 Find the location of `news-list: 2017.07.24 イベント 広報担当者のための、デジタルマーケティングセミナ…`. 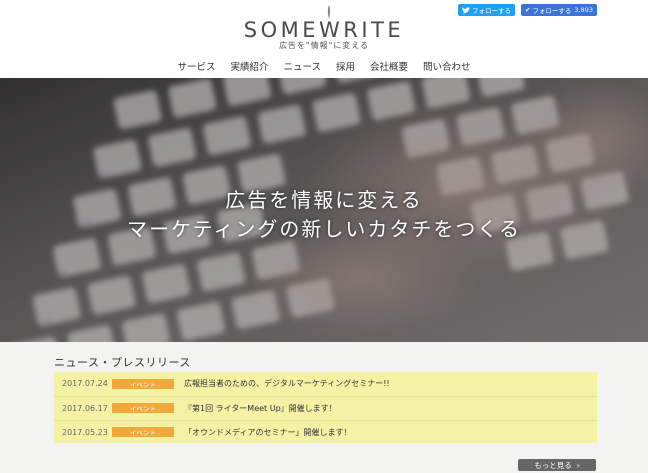

news-list: 2017.07.24 イベント 広報担当者のための、デジタルマーケティングセミナ… is located at coordinates (325, 407).